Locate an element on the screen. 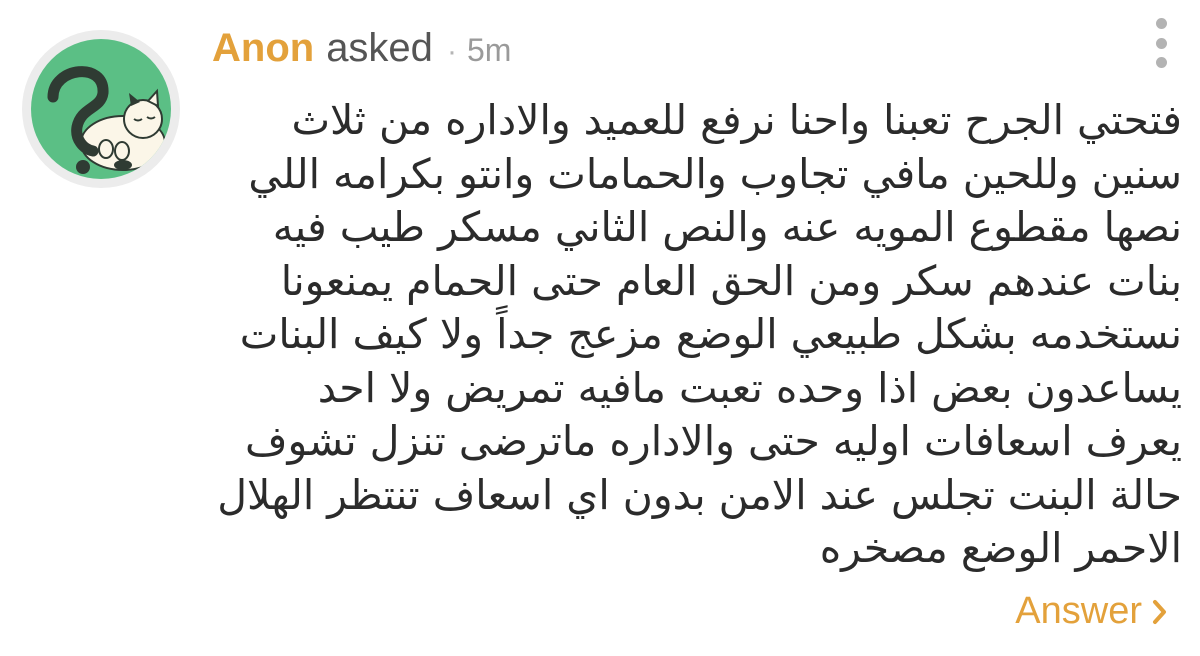 The width and height of the screenshot is (1200, 656). question-header: Anon asked · 5m is located at coordinates (361, 56).